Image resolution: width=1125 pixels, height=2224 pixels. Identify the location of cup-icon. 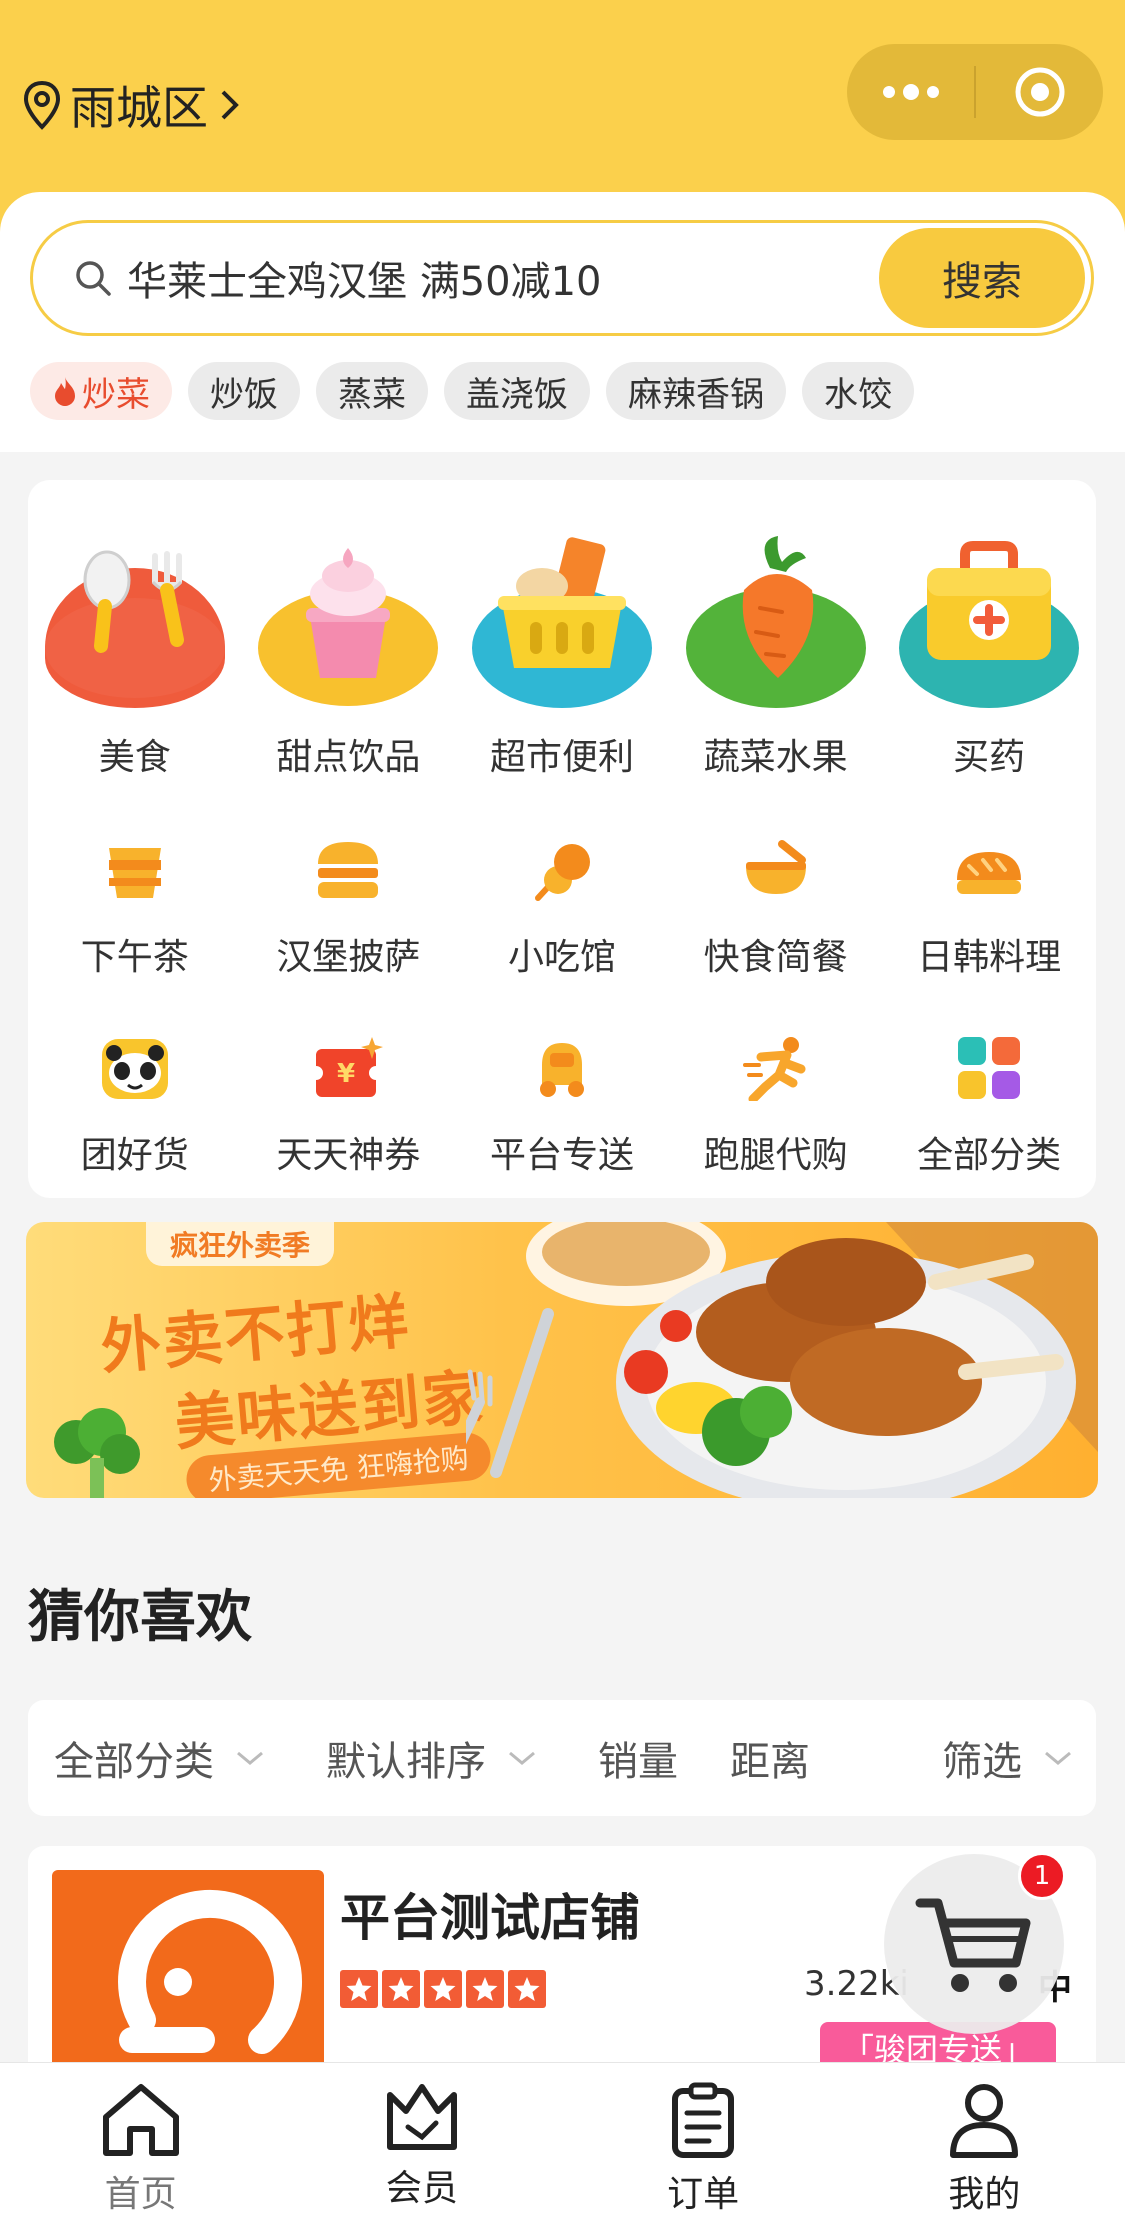
(135, 870).